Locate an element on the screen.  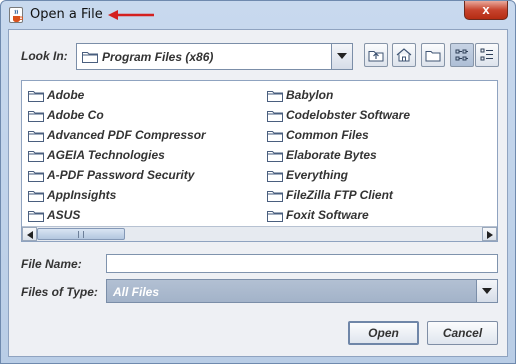
list-item-label: Adobe Co is located at coordinates (75, 115).